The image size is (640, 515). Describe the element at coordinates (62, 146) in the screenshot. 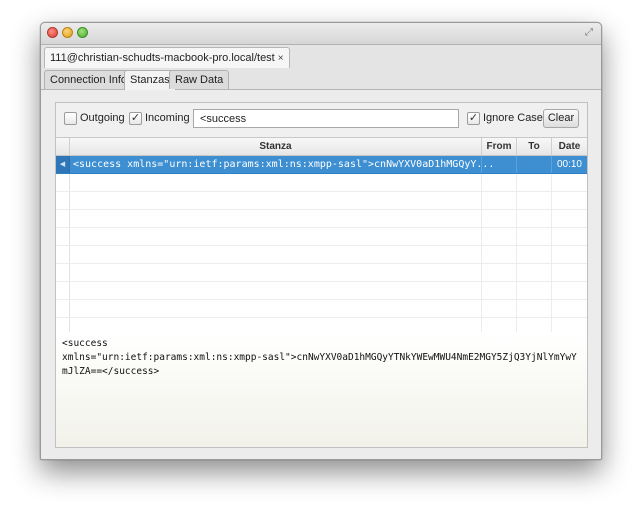

I see `header-gutter` at that location.